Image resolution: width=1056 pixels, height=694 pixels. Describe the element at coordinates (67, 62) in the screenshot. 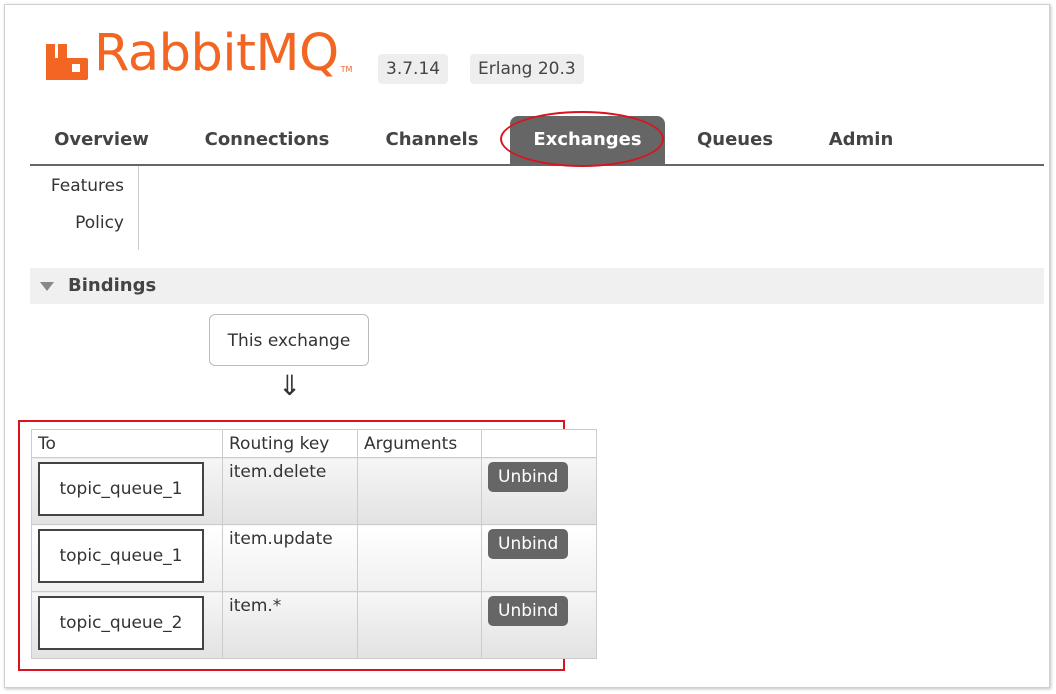

I see `rabbit-logo-icon` at that location.